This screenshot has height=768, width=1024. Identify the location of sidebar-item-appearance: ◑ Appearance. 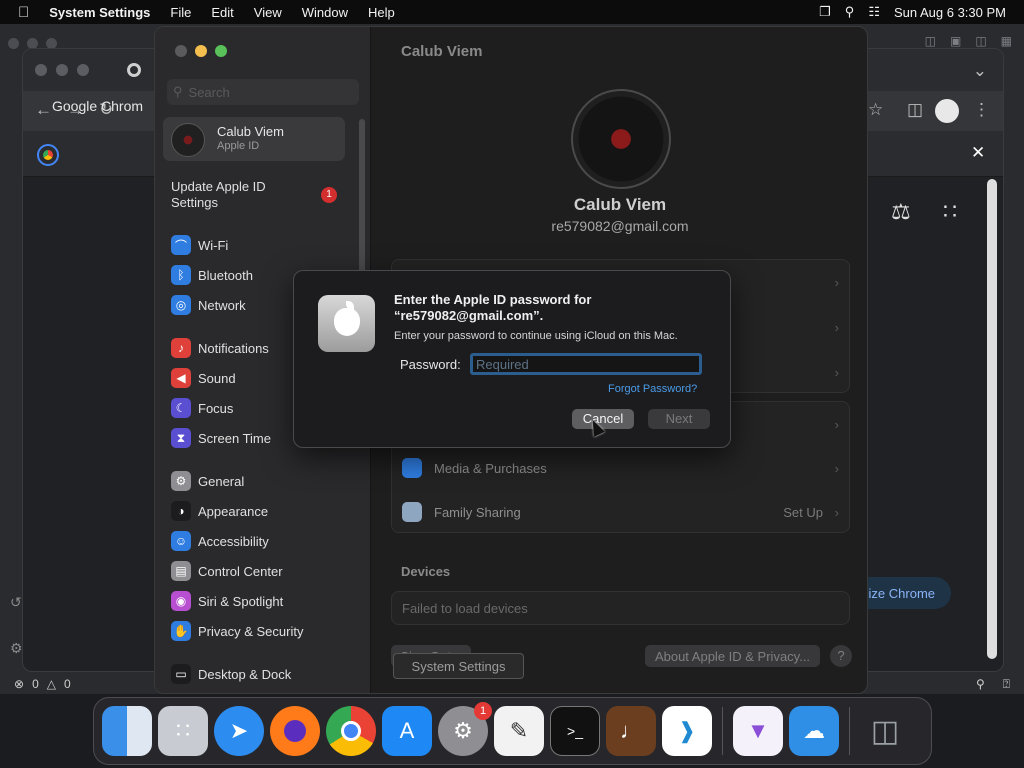
(219, 511).